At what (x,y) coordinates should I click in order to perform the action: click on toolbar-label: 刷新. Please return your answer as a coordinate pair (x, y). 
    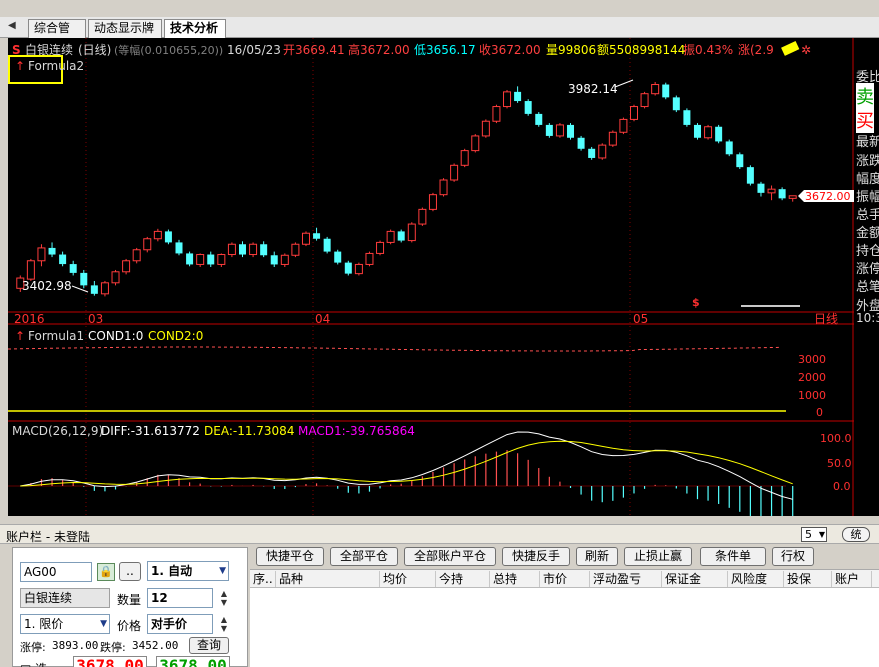
    Looking at the image, I should click on (596, 556).